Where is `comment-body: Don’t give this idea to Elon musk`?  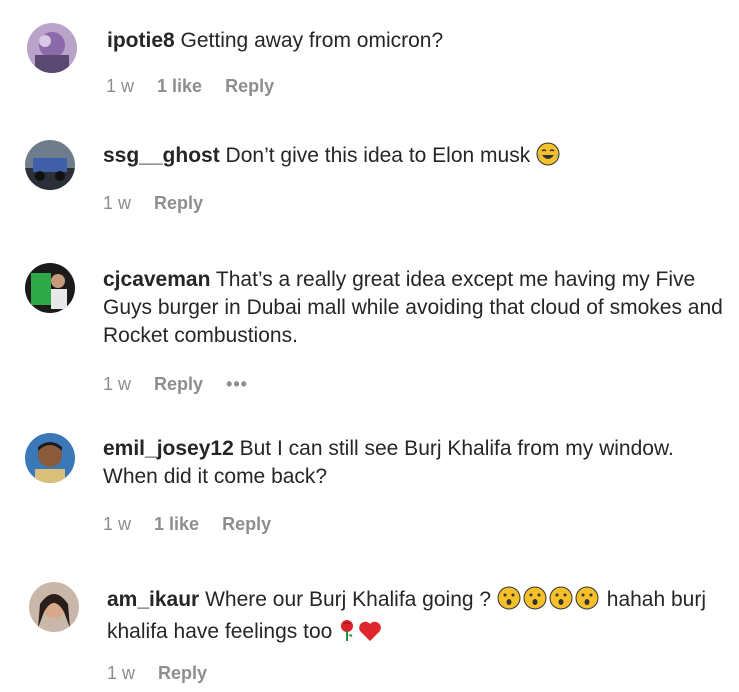 comment-body: Don’t give this idea to Elon musk is located at coordinates (378, 155).